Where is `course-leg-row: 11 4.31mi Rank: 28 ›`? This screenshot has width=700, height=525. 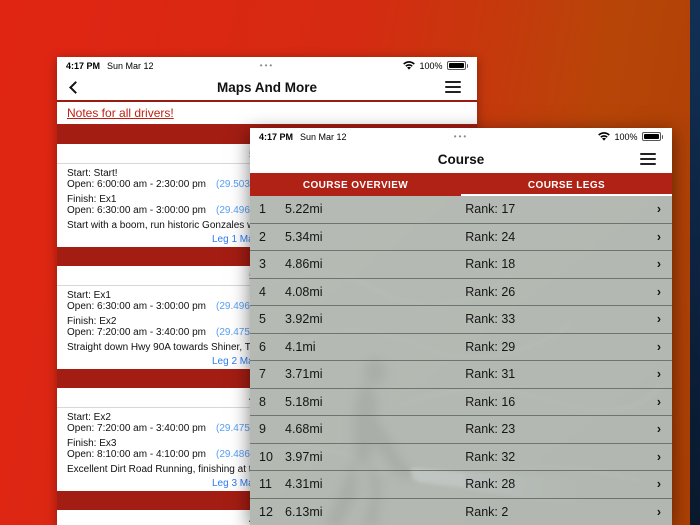
course-leg-row: 11 4.31mi Rank: 28 › is located at coordinates (461, 485).